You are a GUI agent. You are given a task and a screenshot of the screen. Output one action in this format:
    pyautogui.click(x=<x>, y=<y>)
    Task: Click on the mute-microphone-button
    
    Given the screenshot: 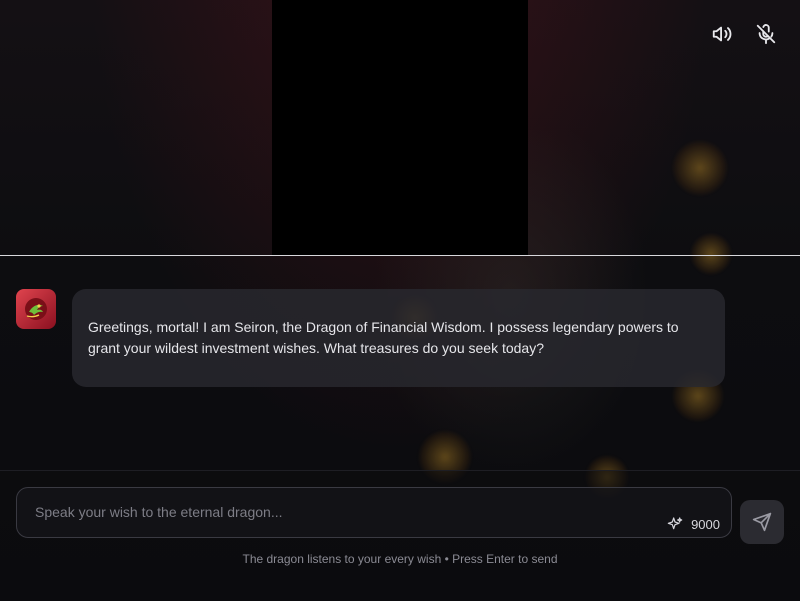 What is the action you would take?
    pyautogui.click(x=766, y=34)
    